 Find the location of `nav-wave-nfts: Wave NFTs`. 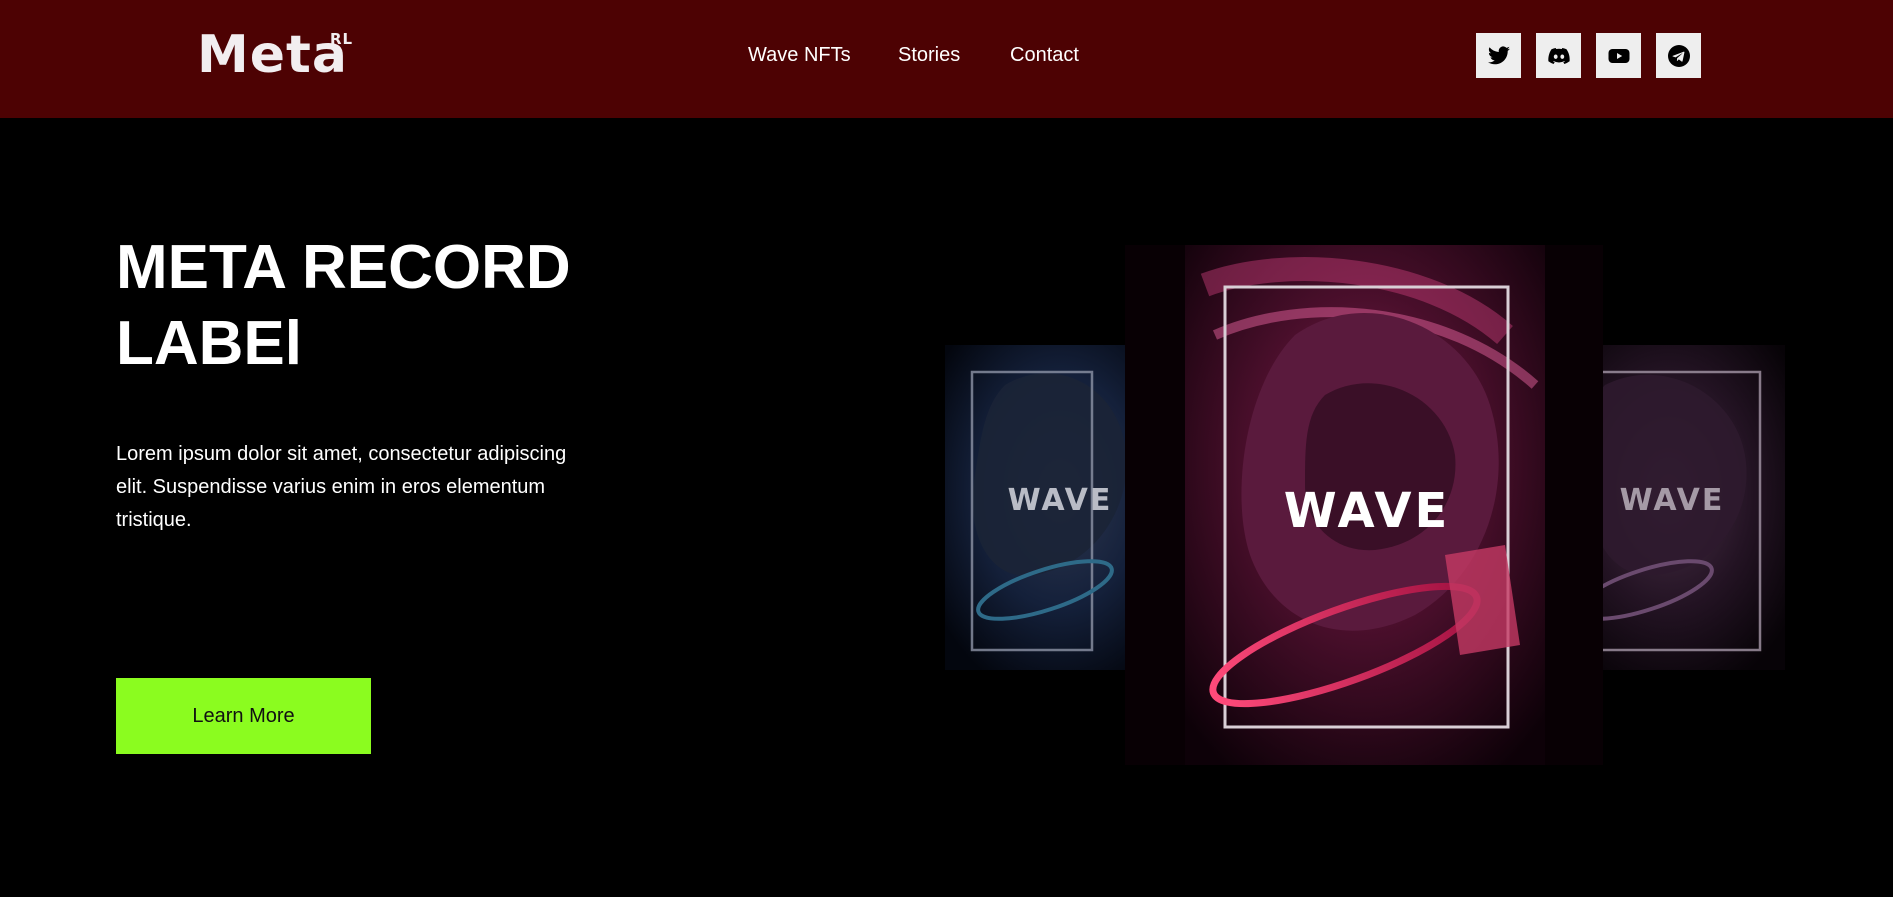

nav-wave-nfts: Wave NFTs is located at coordinates (799, 55).